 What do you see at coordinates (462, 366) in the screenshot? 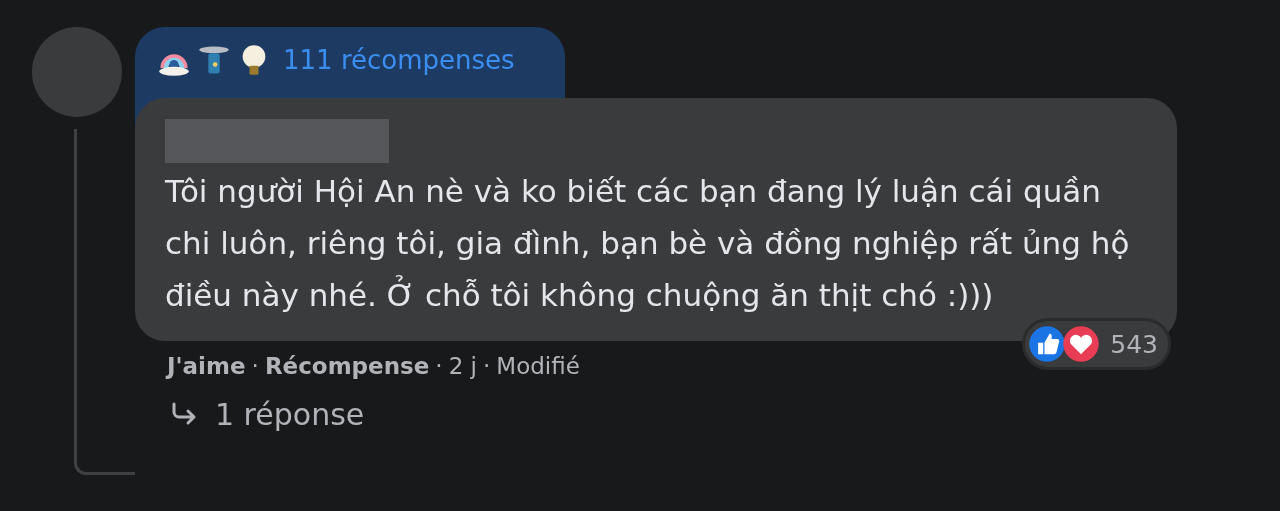
I see `meta-text: 2 j` at bounding box center [462, 366].